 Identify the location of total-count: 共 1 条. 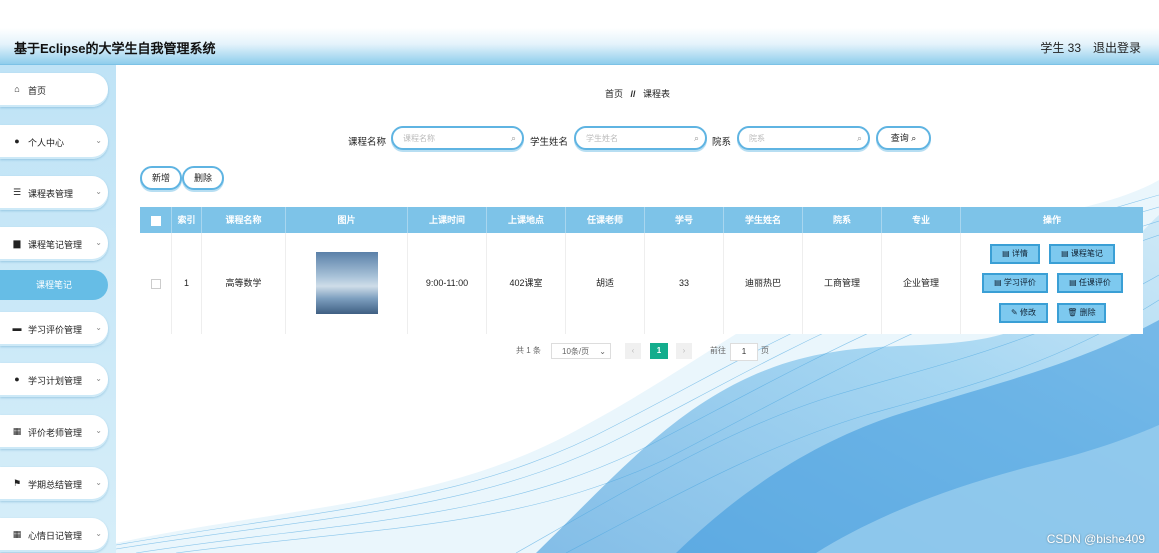
(528, 350).